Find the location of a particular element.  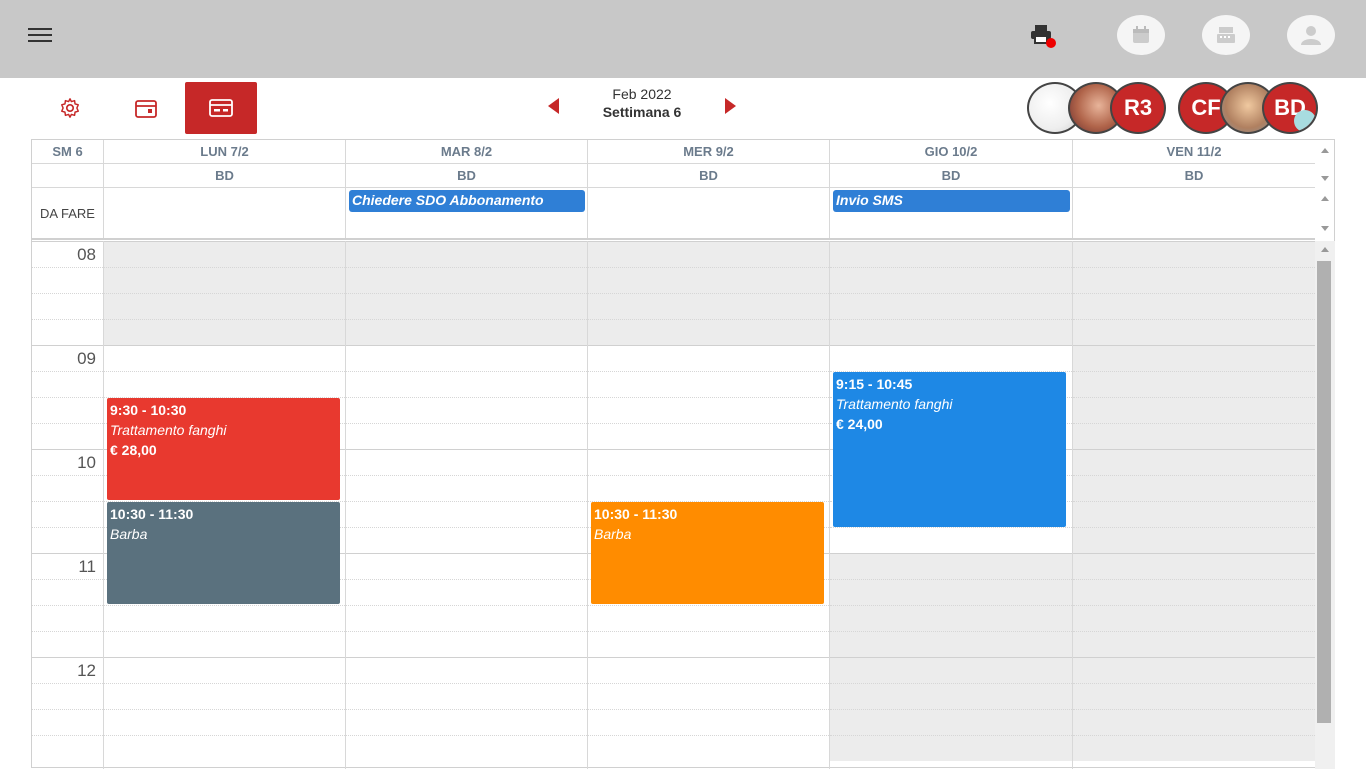

menu-icon is located at coordinates (41, 37).